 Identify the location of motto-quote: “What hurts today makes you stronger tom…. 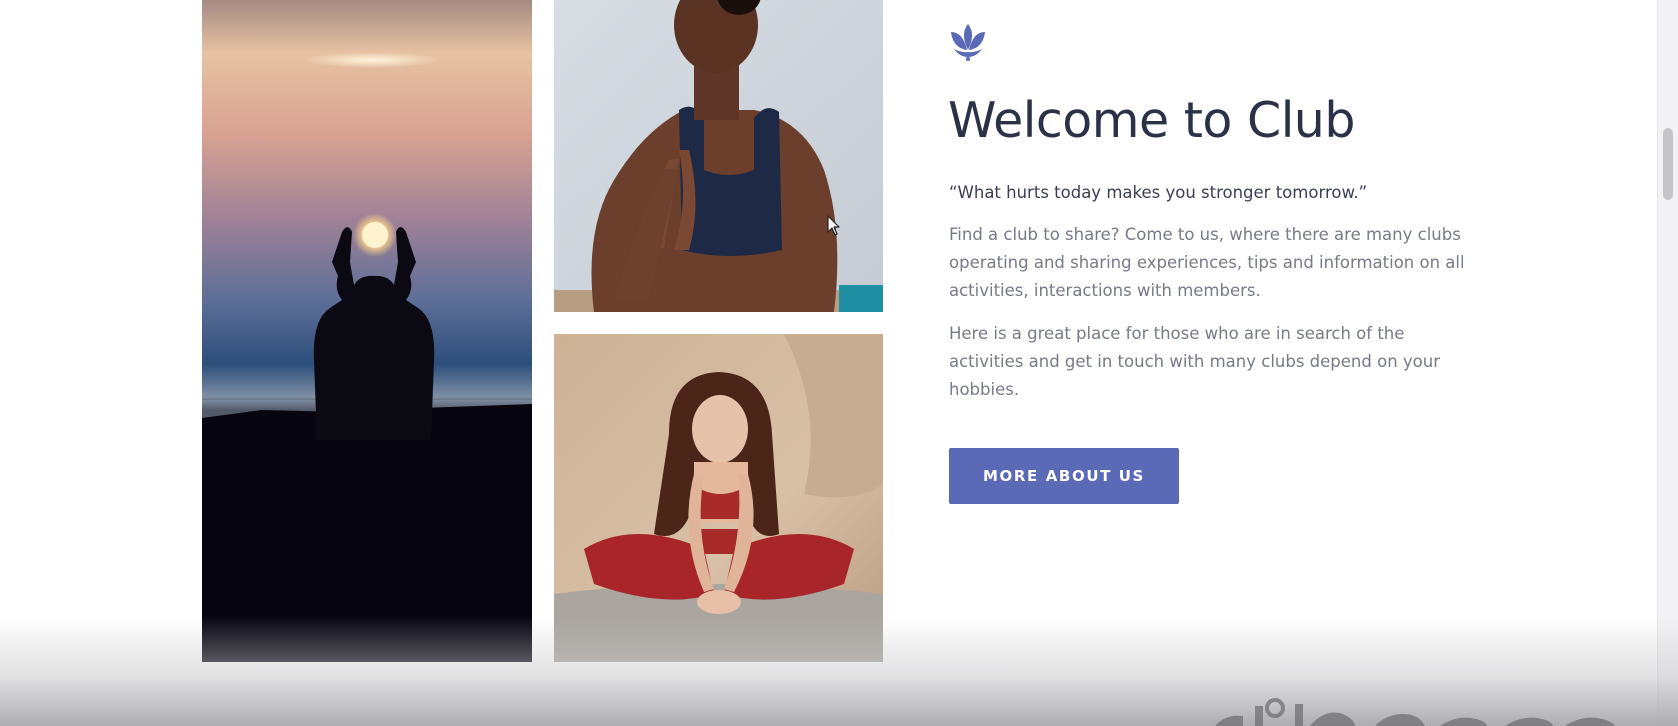
(1158, 192).